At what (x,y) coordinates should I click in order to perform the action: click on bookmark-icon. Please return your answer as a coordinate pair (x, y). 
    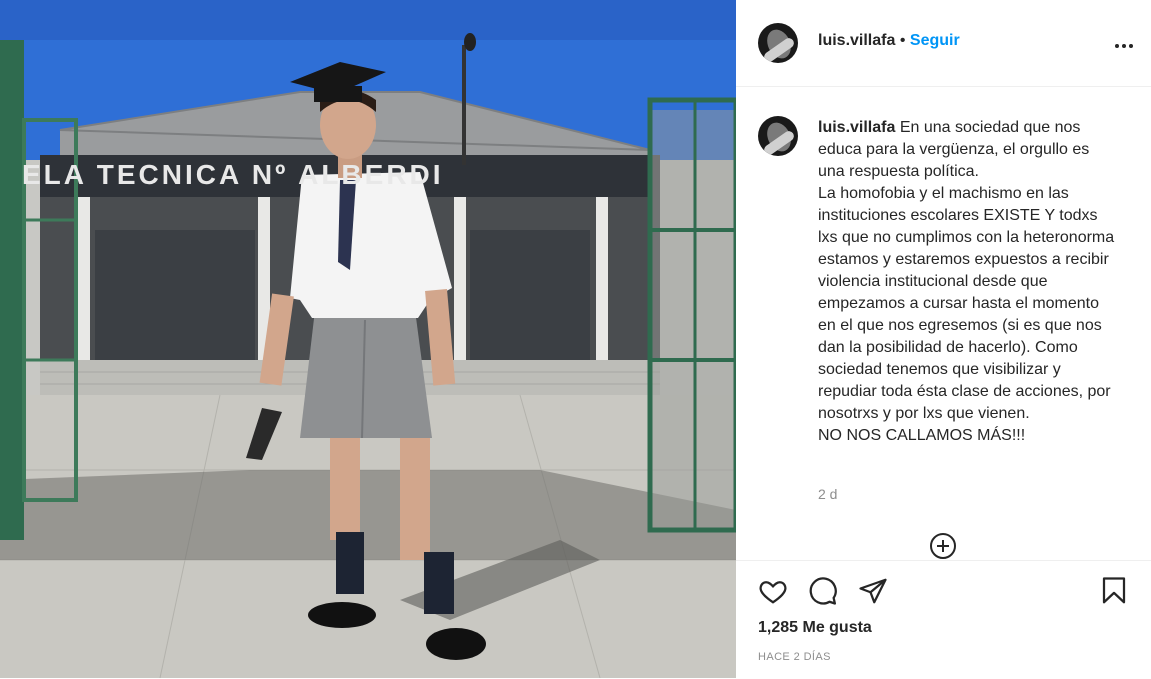
    Looking at the image, I should click on (1114, 593).